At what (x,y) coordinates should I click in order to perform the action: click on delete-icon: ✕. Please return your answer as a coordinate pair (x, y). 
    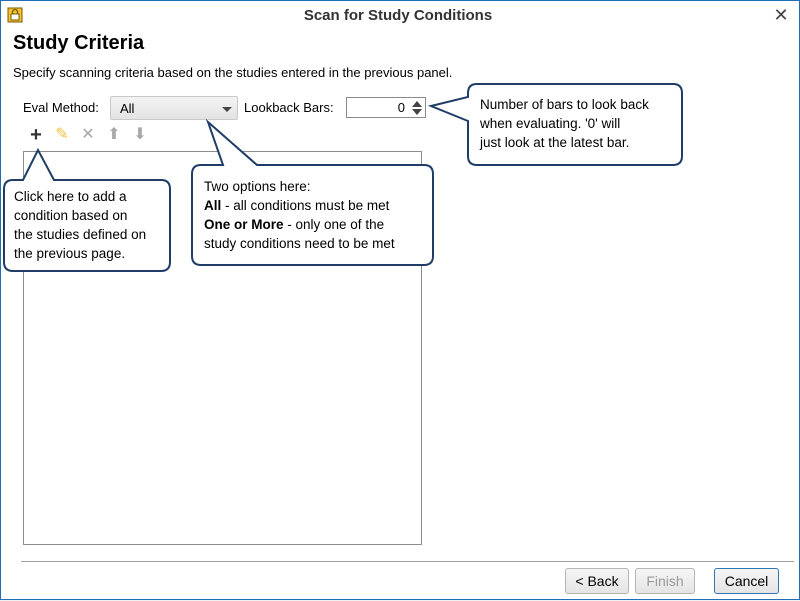
    Looking at the image, I should click on (88, 135).